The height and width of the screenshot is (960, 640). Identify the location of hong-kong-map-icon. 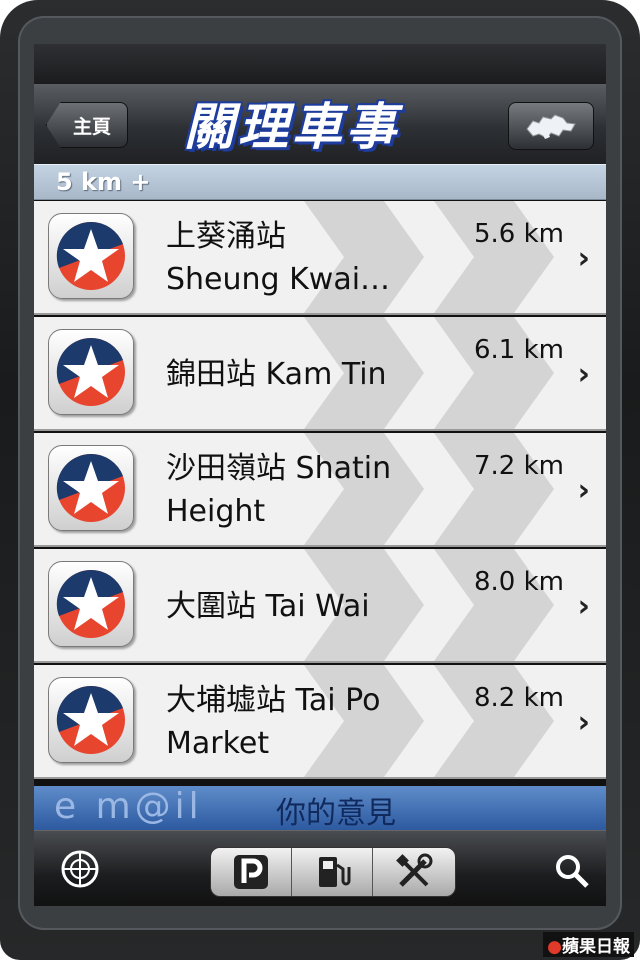
(551, 126).